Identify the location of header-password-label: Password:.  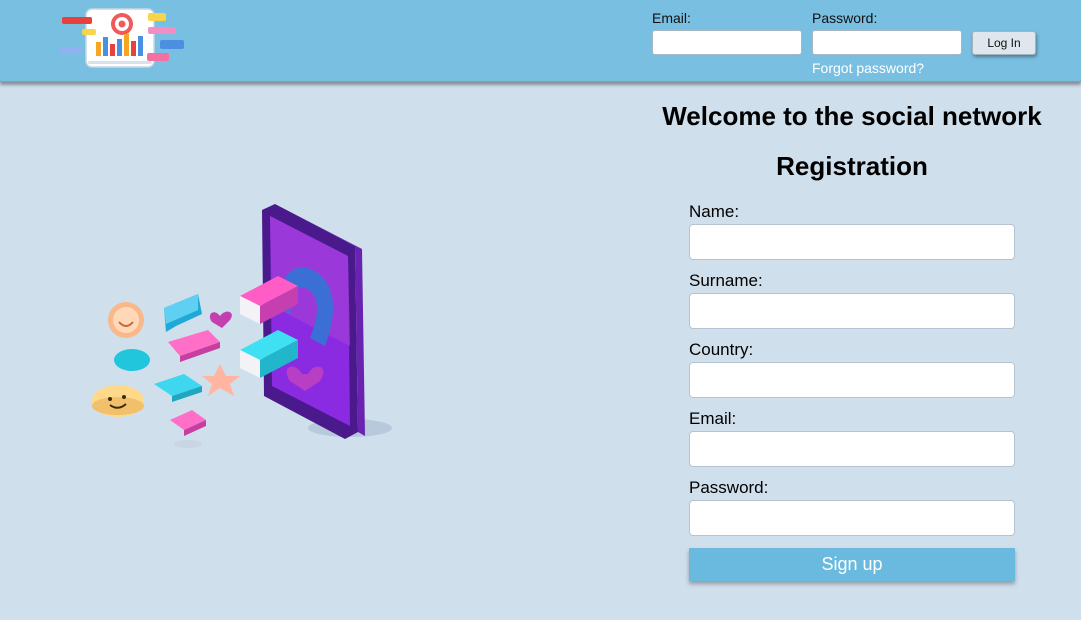
(845, 18).